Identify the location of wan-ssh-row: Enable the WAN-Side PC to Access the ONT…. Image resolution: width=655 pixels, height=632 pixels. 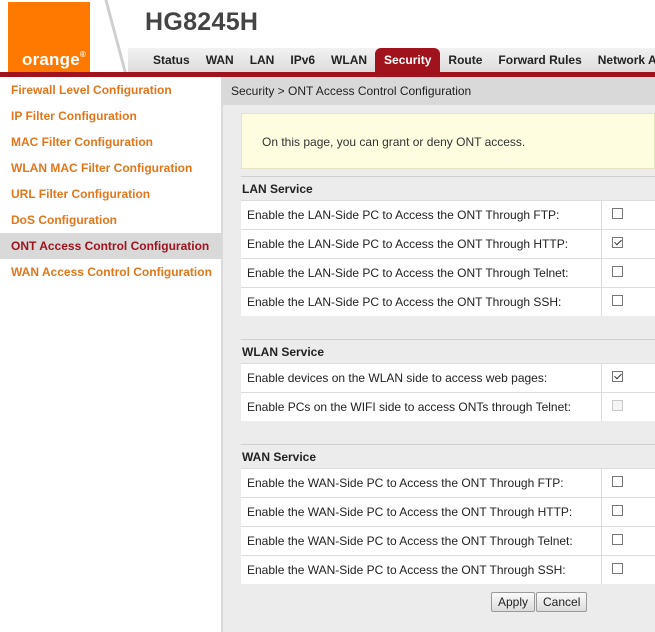
(448, 569).